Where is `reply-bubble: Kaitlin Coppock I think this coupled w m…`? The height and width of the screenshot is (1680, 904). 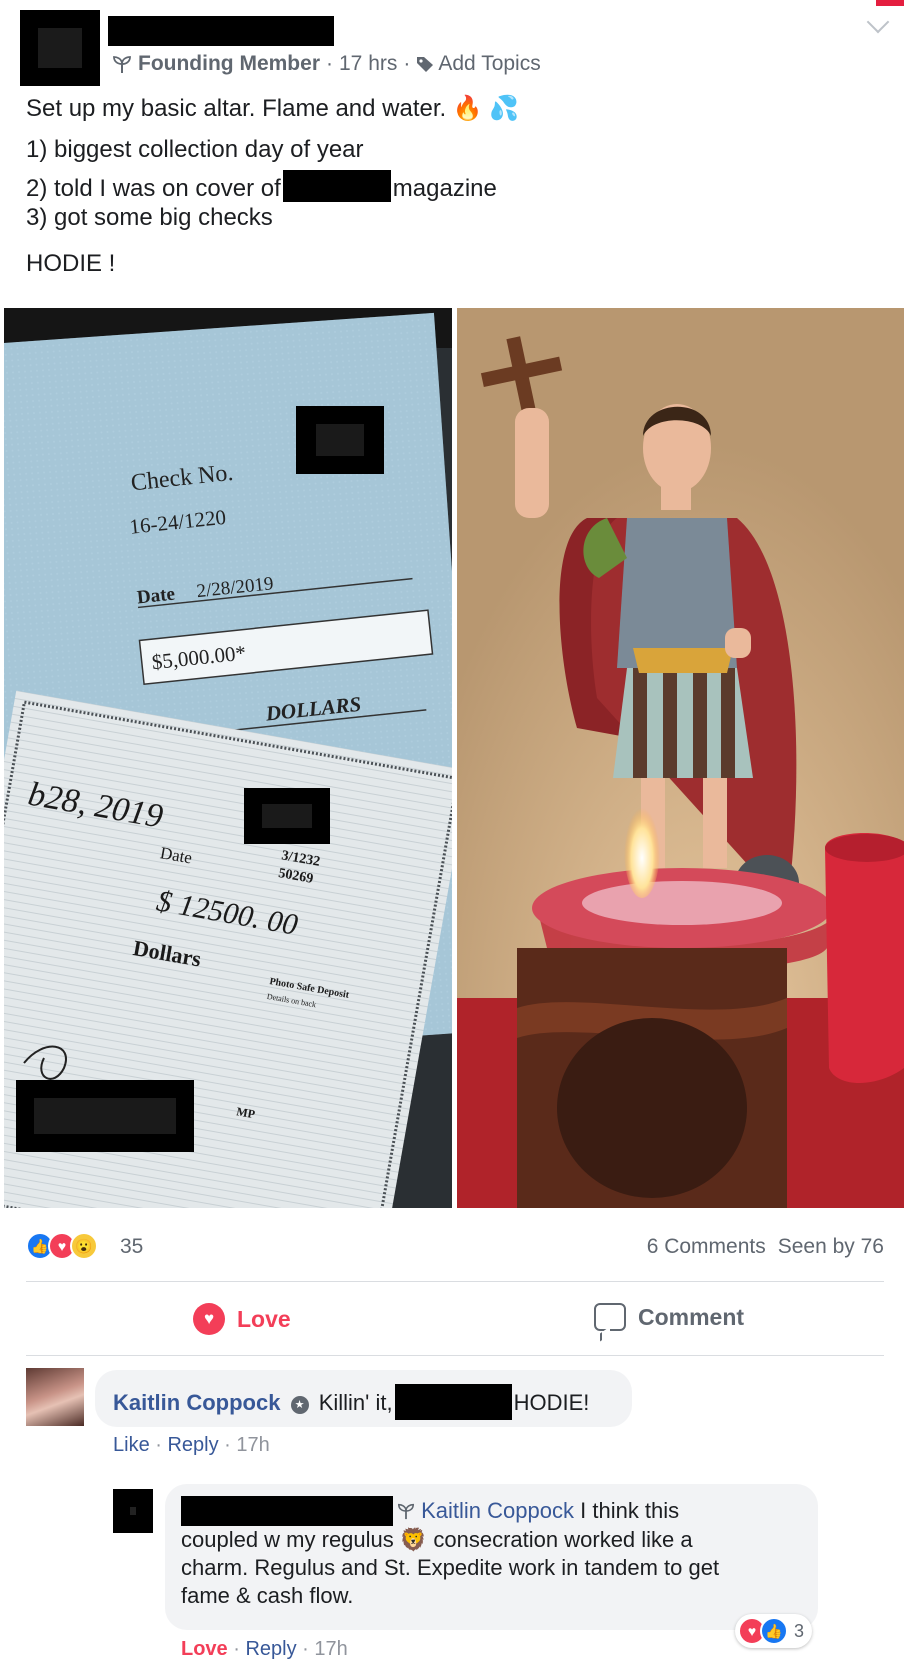
reply-bubble: Kaitlin Coppock I think this coupled w m… is located at coordinates (491, 1557).